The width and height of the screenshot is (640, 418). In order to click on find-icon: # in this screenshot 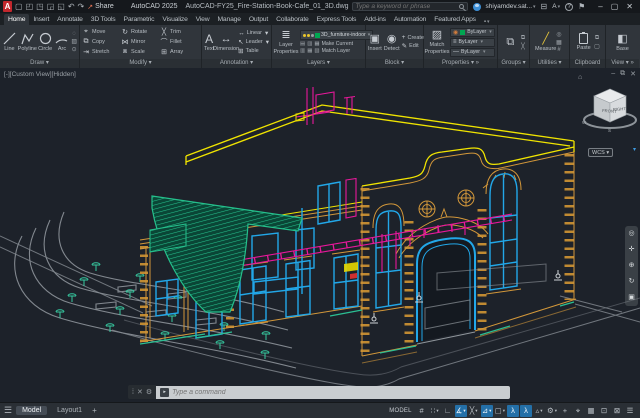, I will do `click(559, 50)`.